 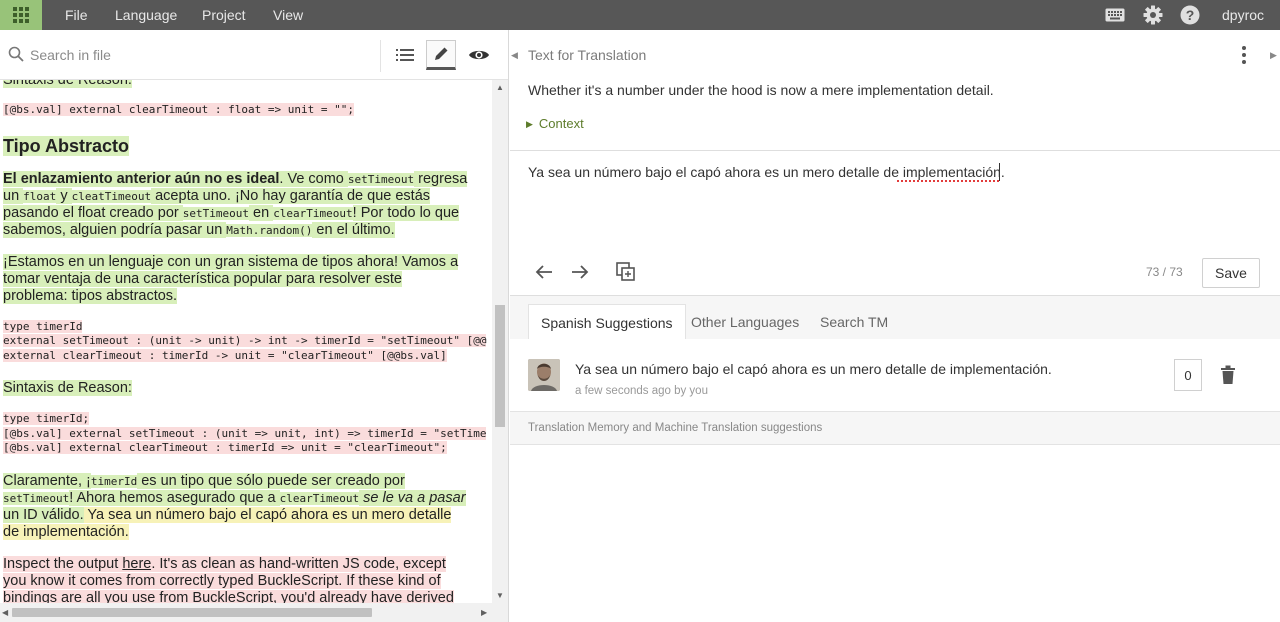 What do you see at coordinates (1188, 375) in the screenshot?
I see `vote-count: 0` at bounding box center [1188, 375].